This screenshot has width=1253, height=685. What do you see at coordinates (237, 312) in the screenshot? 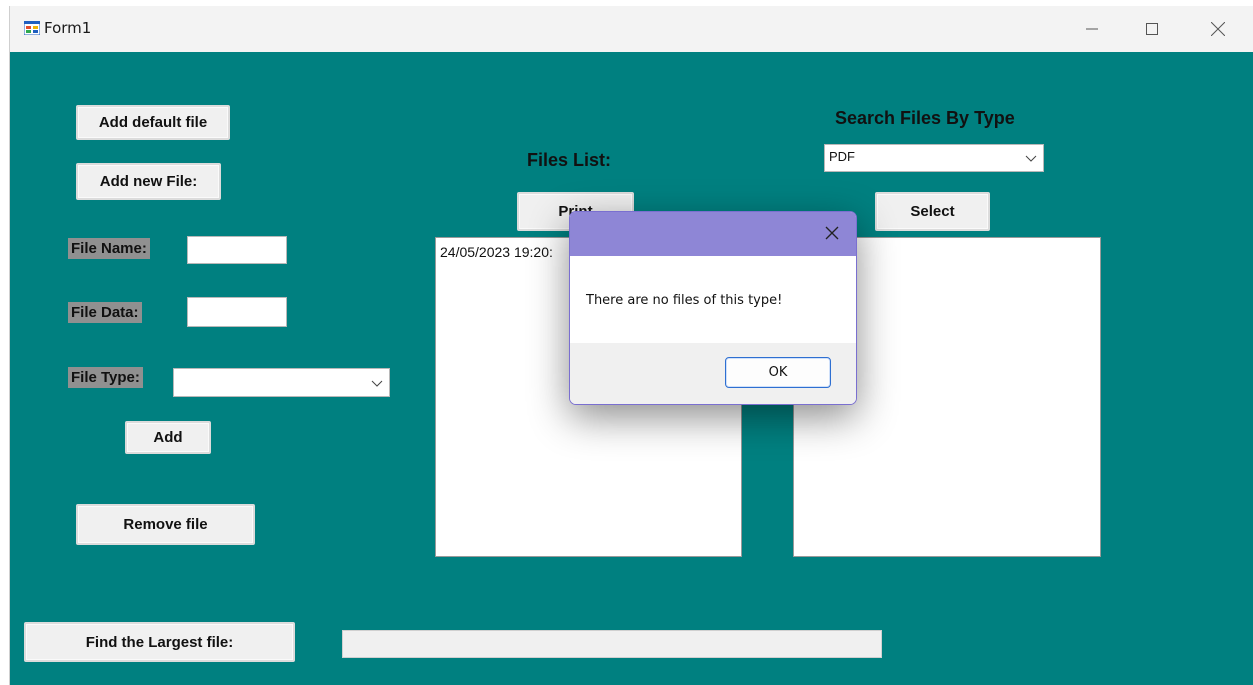
I see `file-data-input` at bounding box center [237, 312].